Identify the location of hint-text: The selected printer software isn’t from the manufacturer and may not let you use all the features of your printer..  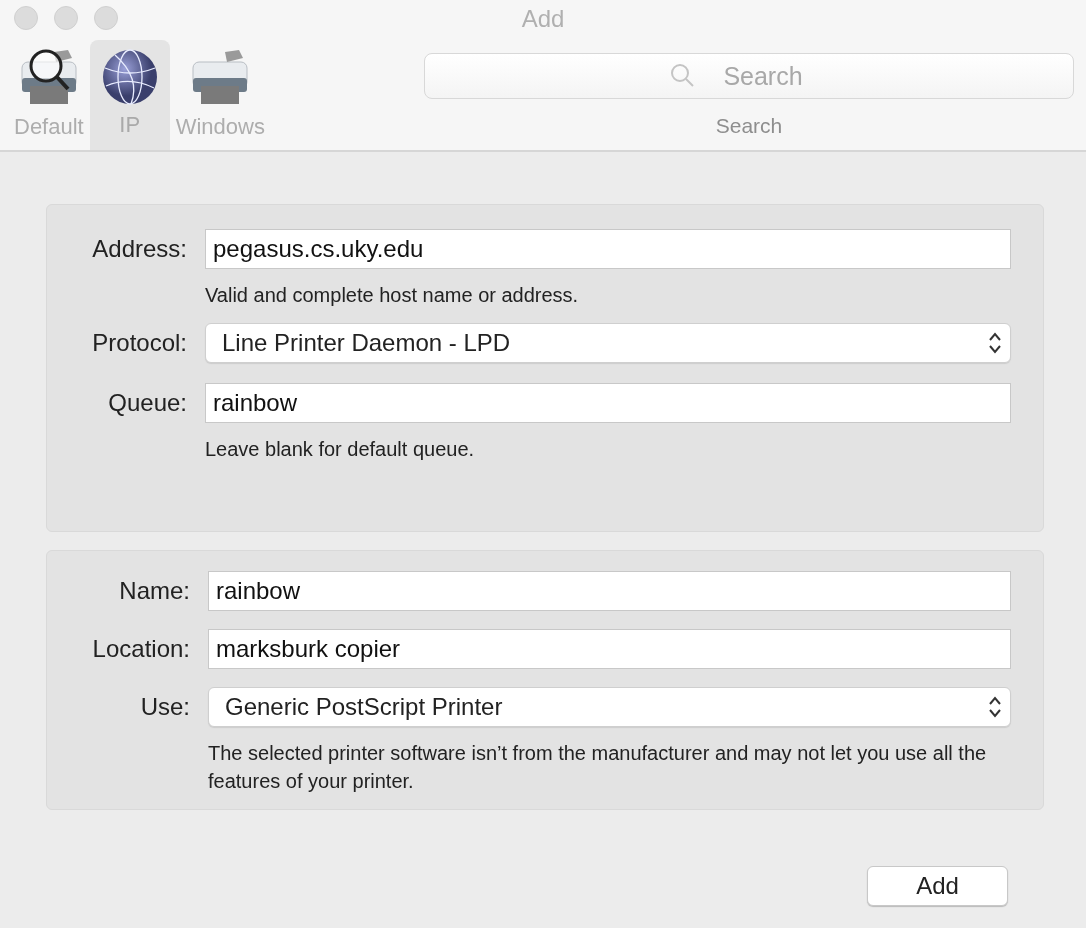
(598, 767).